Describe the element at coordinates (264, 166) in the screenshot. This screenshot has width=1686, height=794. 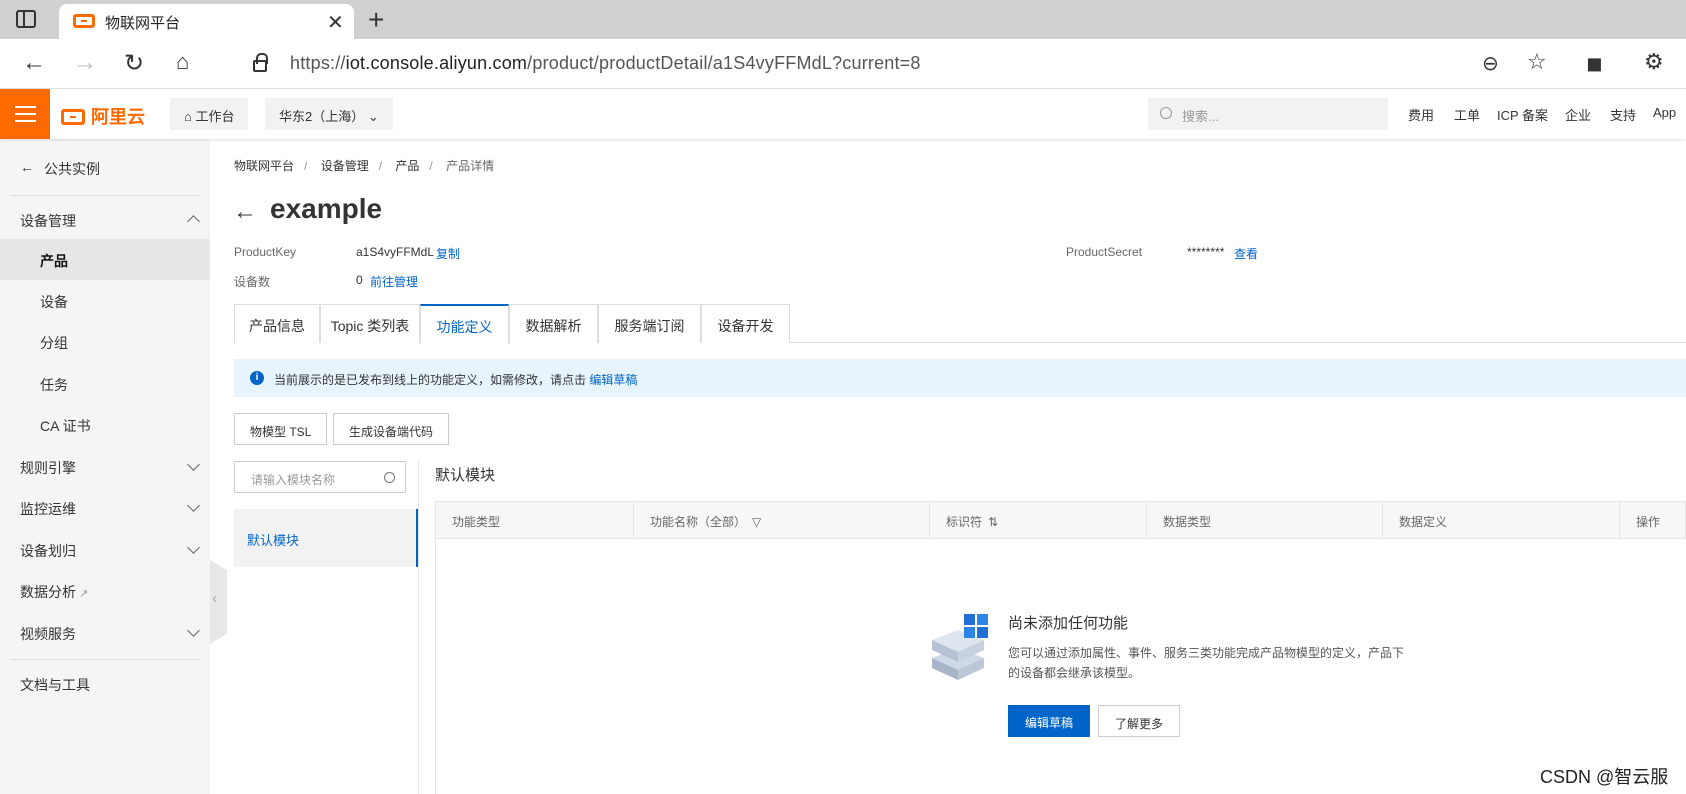
I see `breadcrumb-item: 物联网平台` at that location.